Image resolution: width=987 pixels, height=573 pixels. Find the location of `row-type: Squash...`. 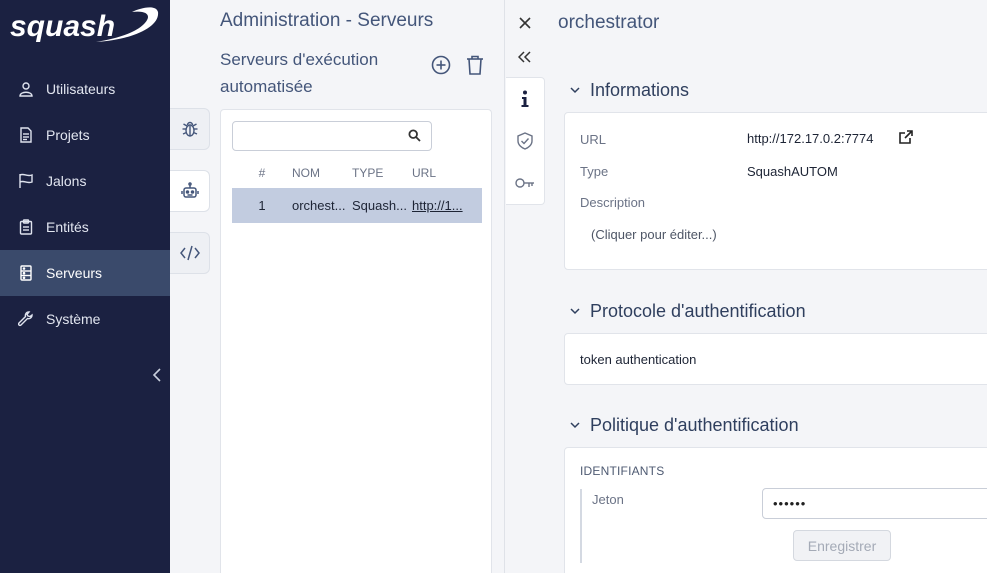

row-type: Squash... is located at coordinates (379, 205).